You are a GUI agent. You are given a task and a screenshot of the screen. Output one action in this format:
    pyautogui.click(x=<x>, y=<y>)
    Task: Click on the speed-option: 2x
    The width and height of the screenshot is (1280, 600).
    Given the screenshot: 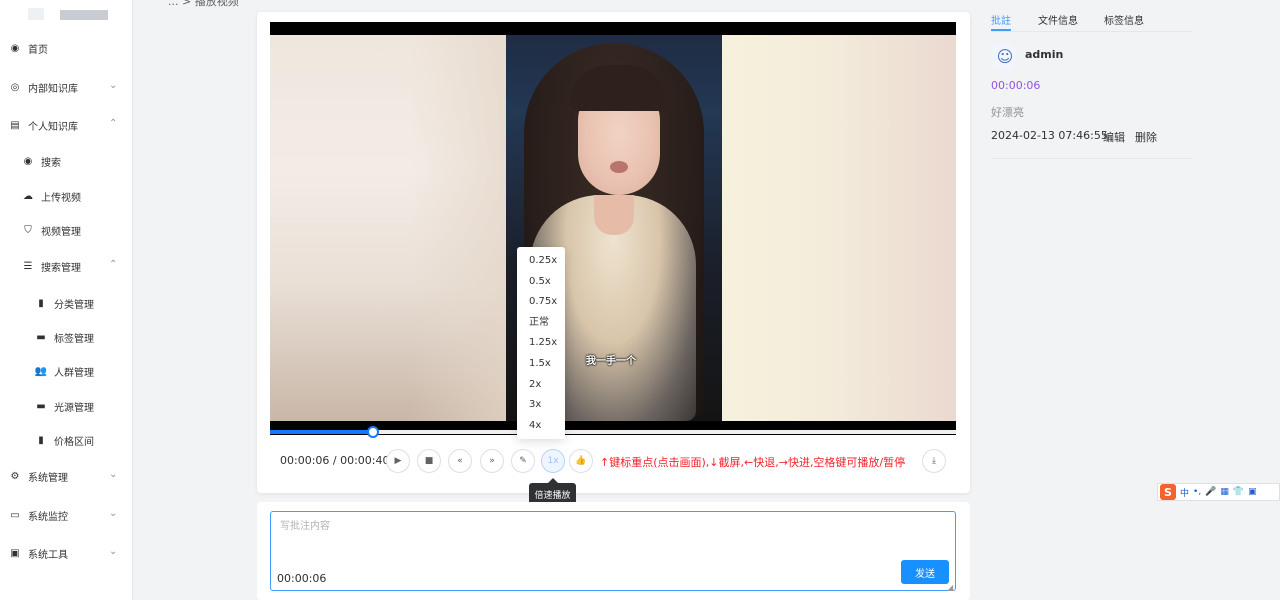 What is the action you would take?
    pyautogui.click(x=541, y=385)
    